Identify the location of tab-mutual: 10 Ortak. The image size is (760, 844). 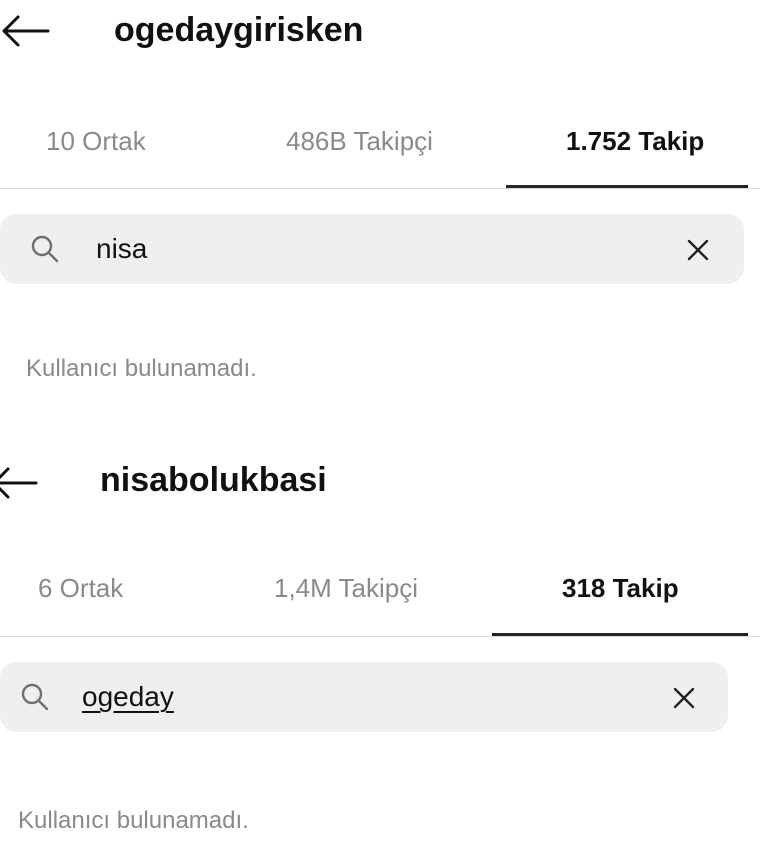
(96, 141).